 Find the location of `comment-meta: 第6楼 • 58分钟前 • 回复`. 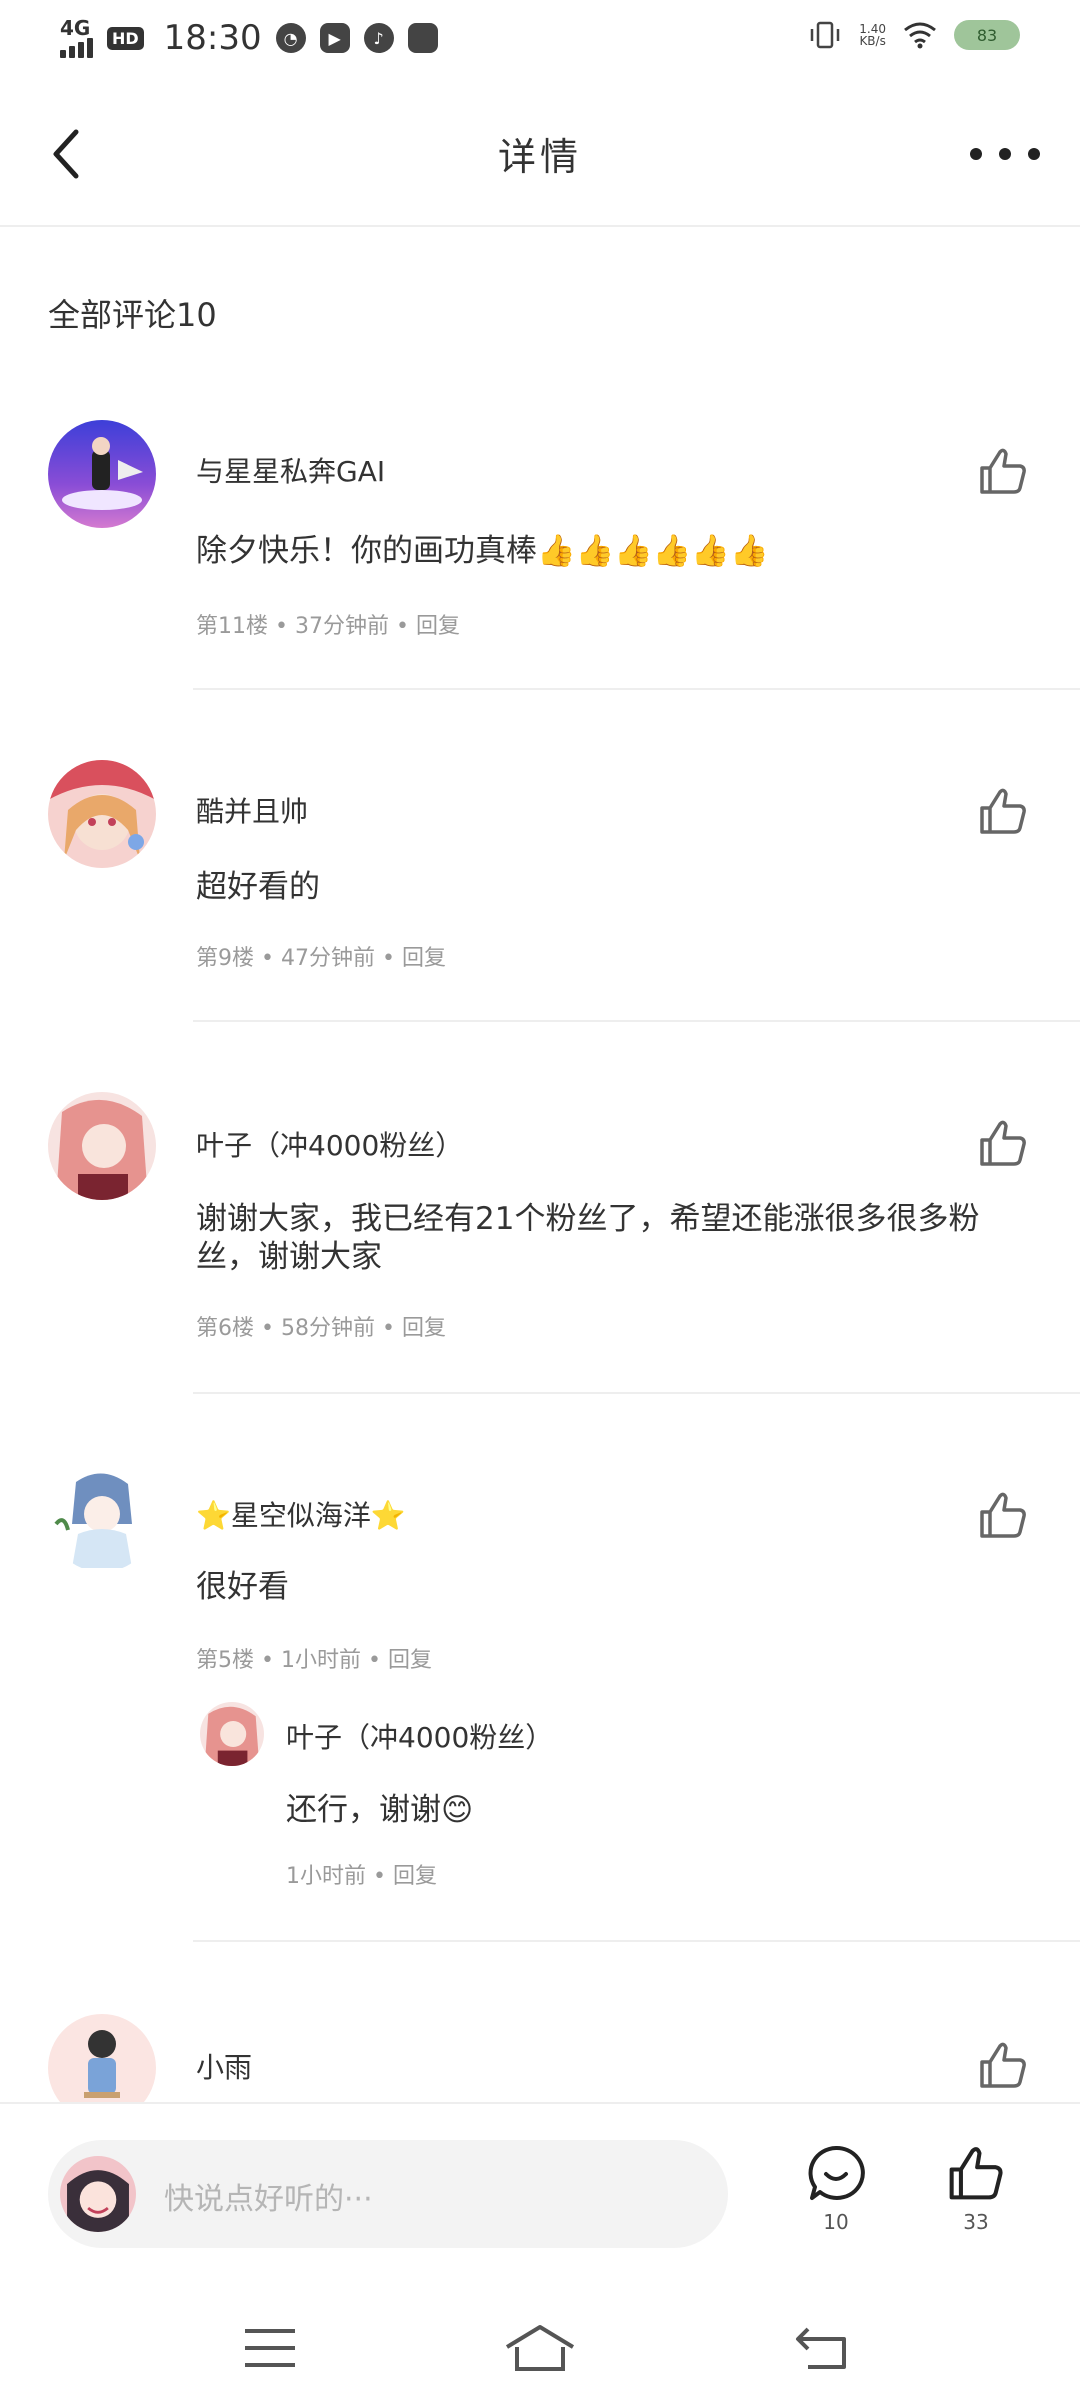

comment-meta: 第6楼 • 58分钟前 • 回复 is located at coordinates (321, 1326).